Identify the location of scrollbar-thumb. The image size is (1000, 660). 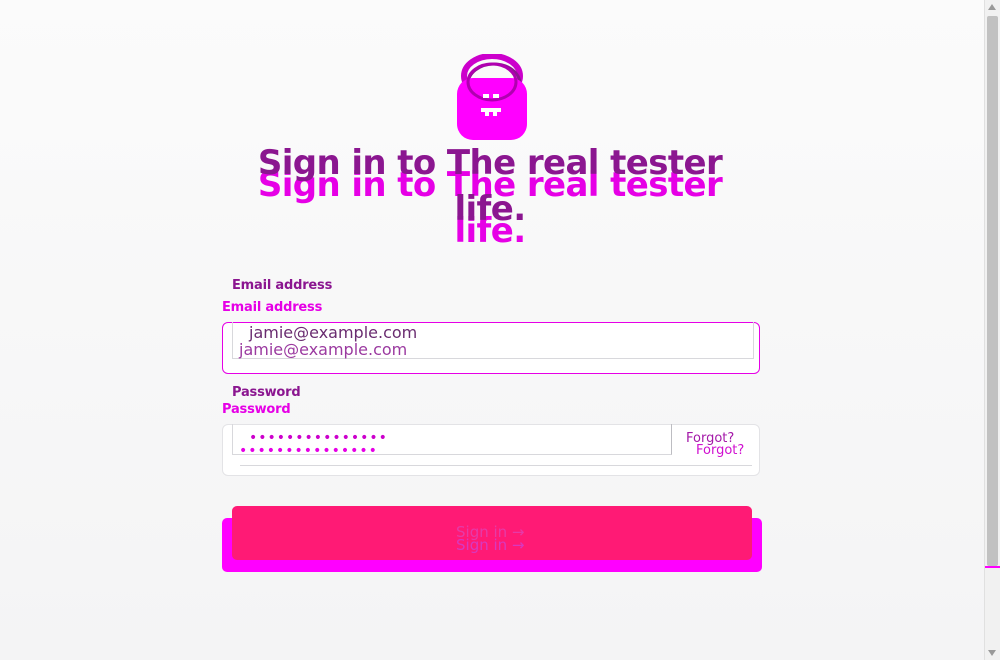
(992, 291).